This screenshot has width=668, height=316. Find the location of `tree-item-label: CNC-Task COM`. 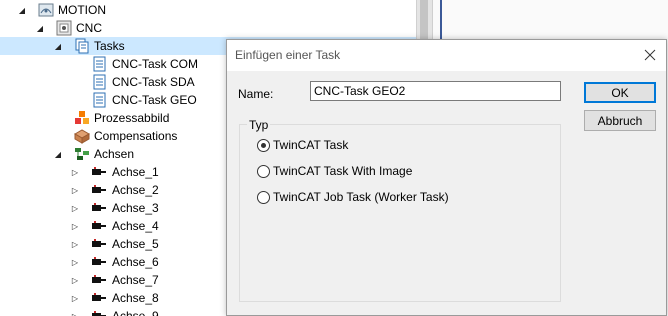

tree-item-label: CNC-Task COM is located at coordinates (155, 64).